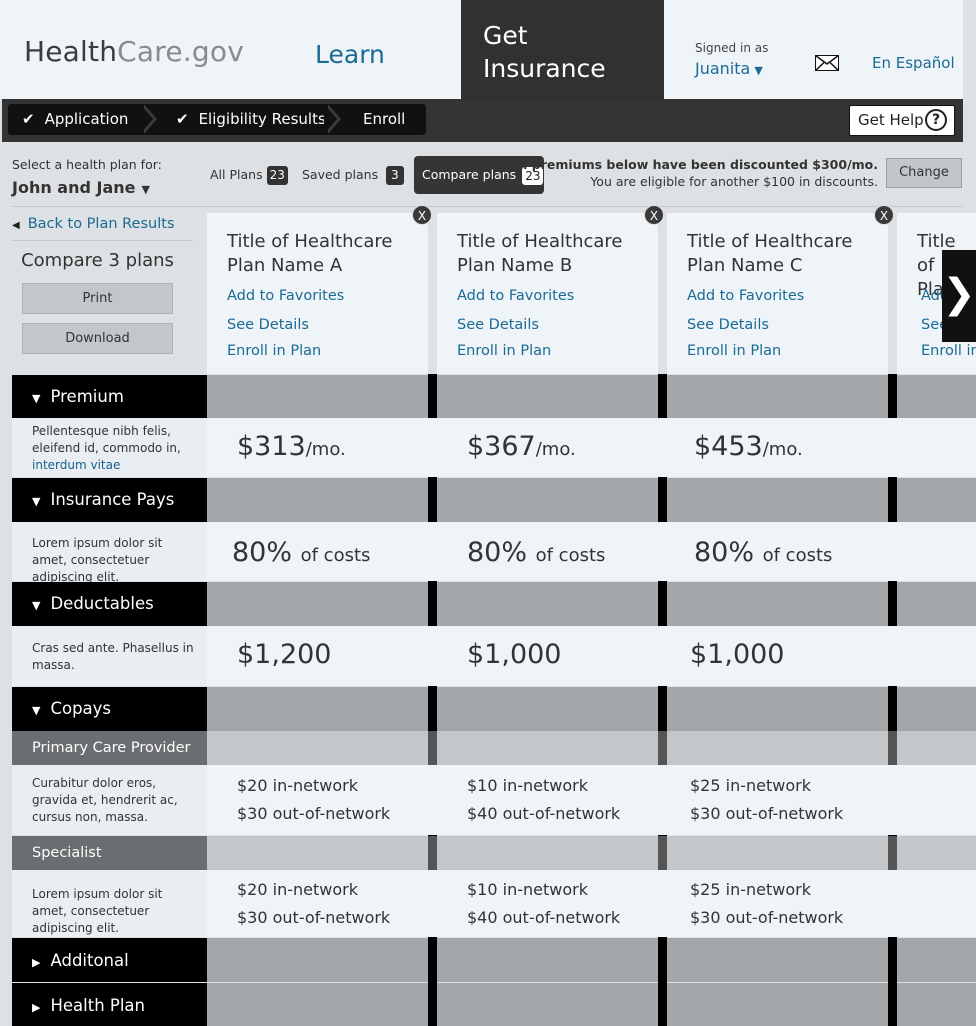 The height and width of the screenshot is (1026, 976). I want to click on plan-title: Title of Healthcare Plan Name C, so click(777, 254).